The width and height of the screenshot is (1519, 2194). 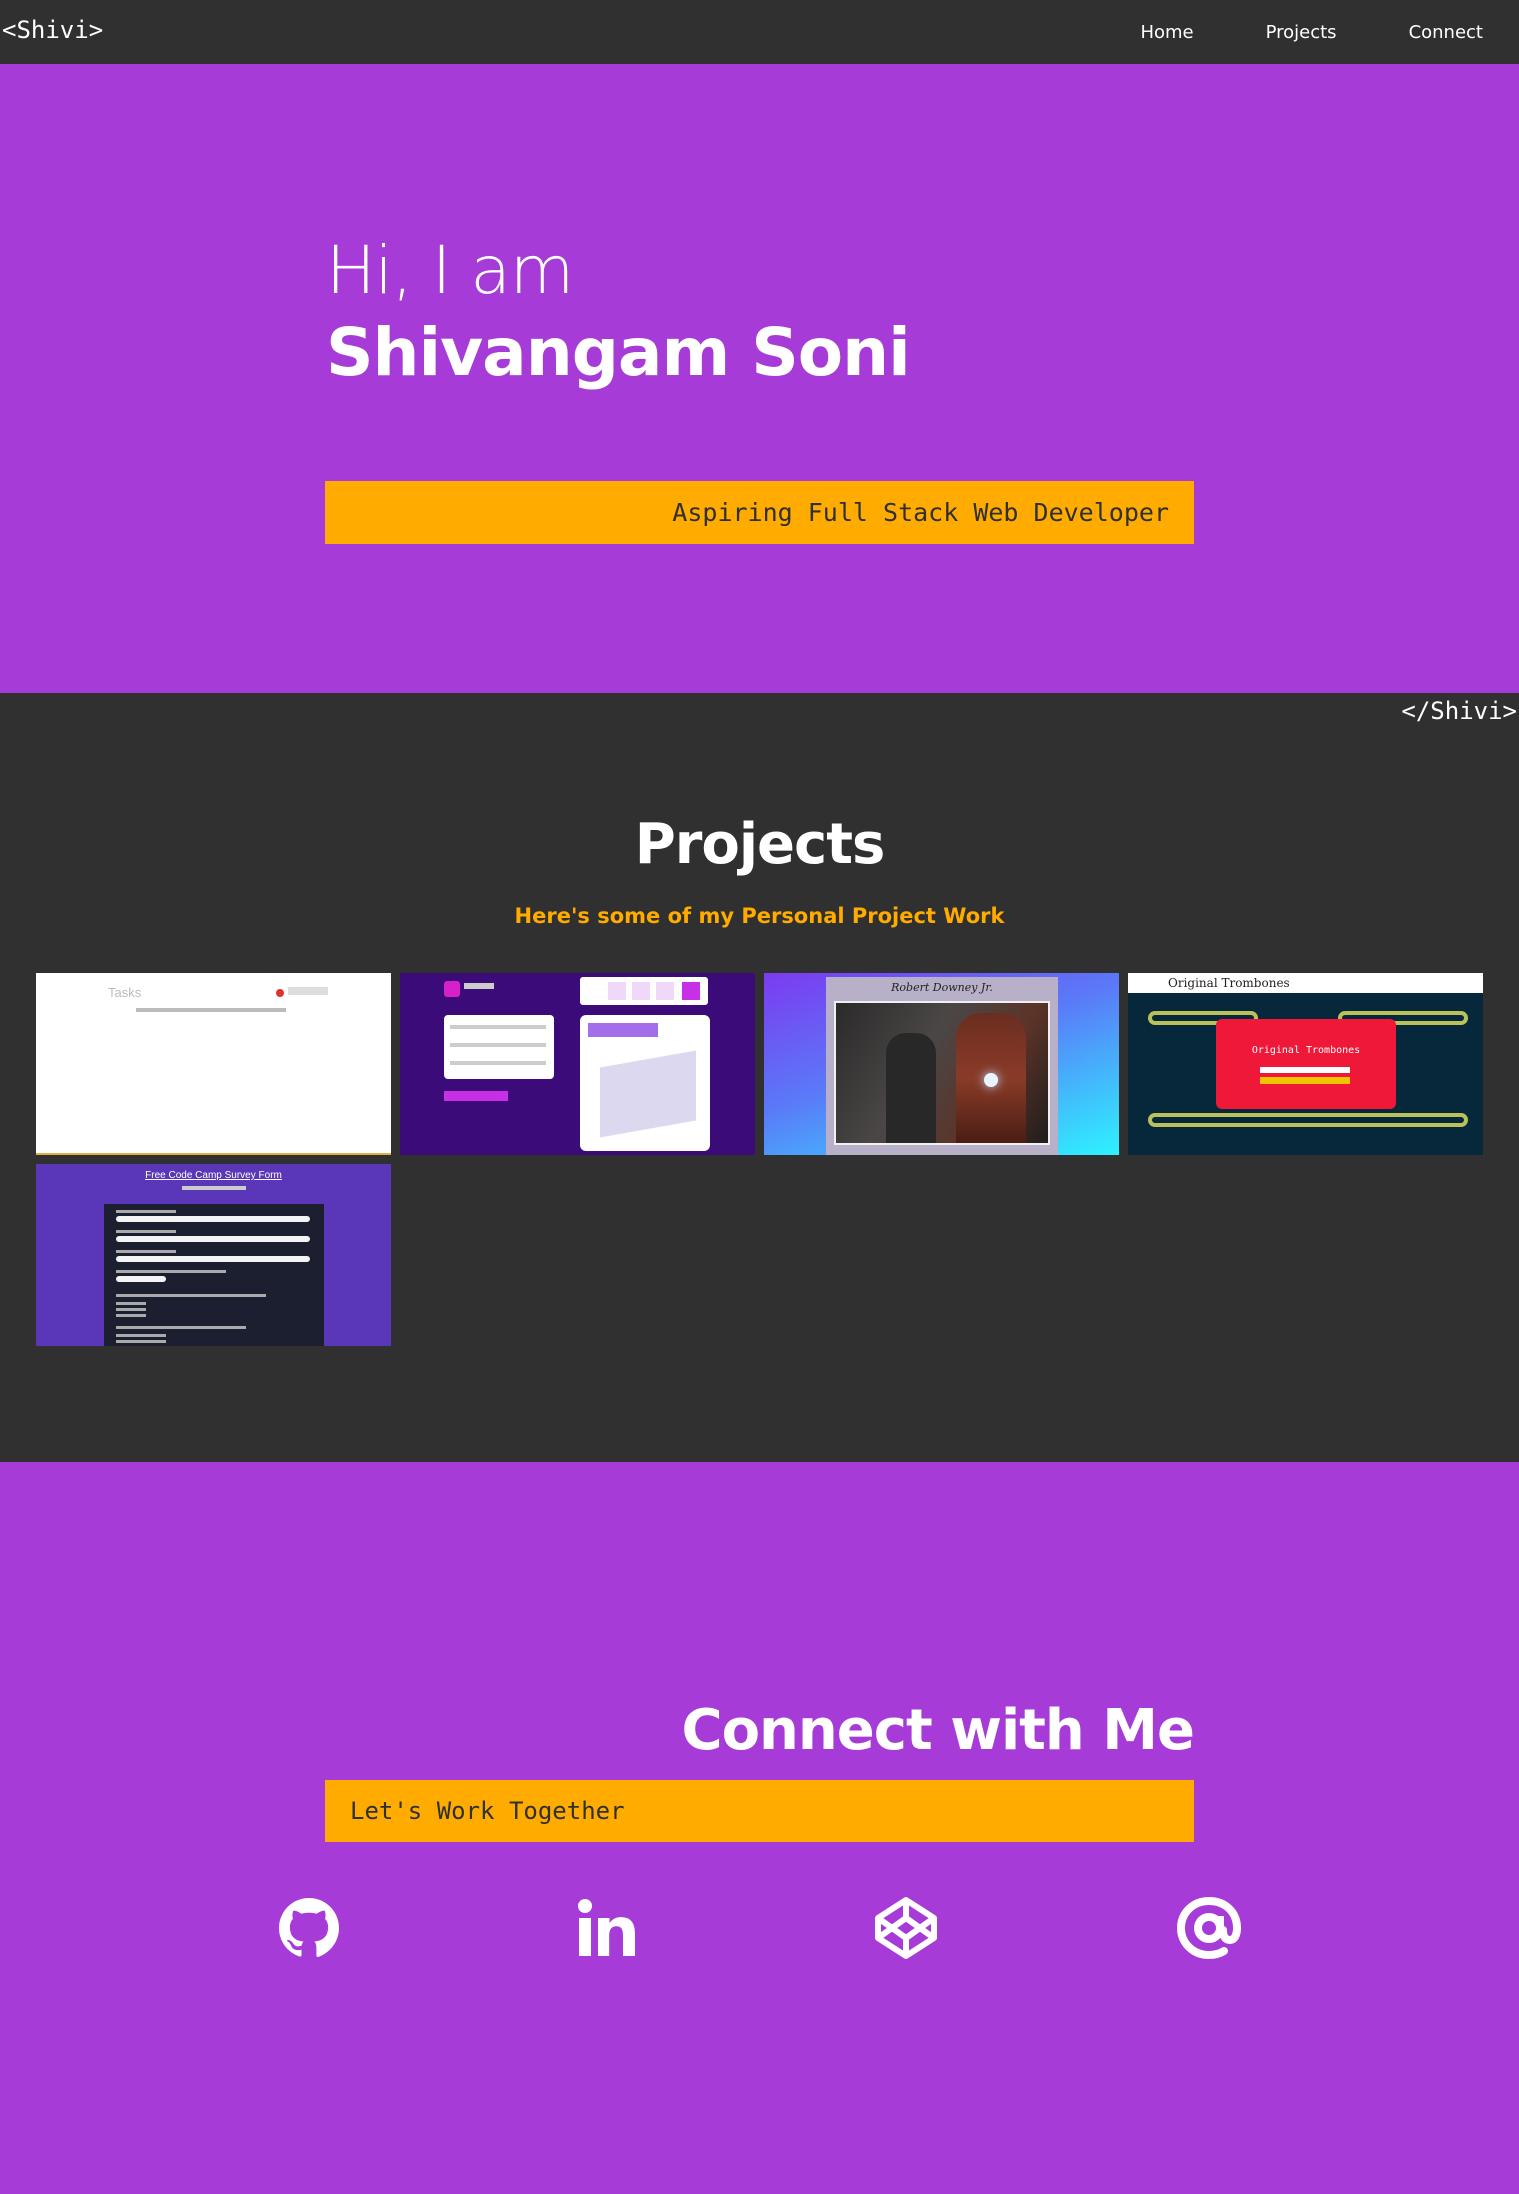 I want to click on nav-link-projects: Projects, so click(x=1301, y=32).